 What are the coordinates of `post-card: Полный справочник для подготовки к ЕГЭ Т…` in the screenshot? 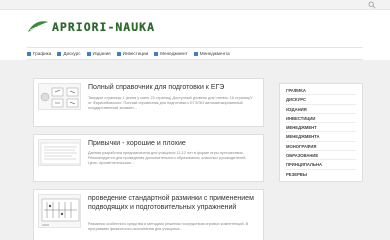 It's located at (148, 102).